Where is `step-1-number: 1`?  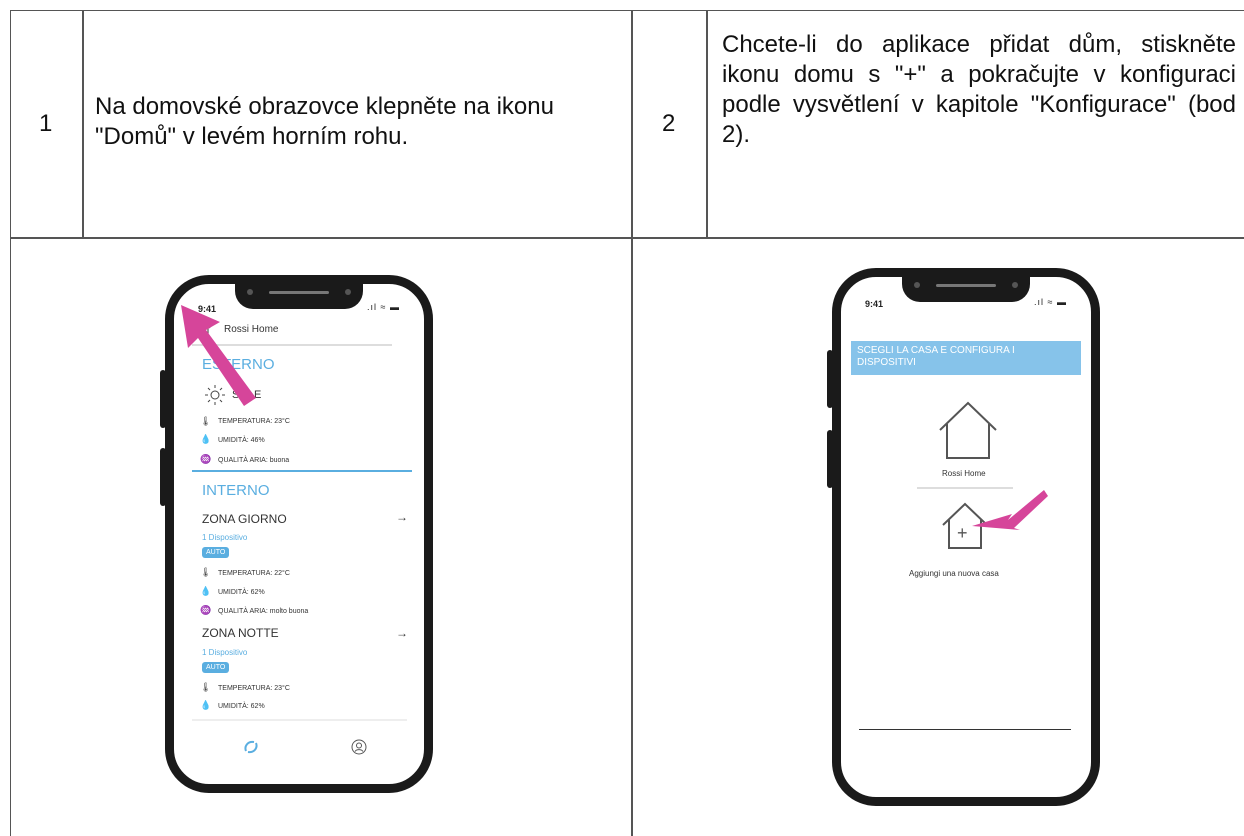 step-1-number: 1 is located at coordinates (46, 123).